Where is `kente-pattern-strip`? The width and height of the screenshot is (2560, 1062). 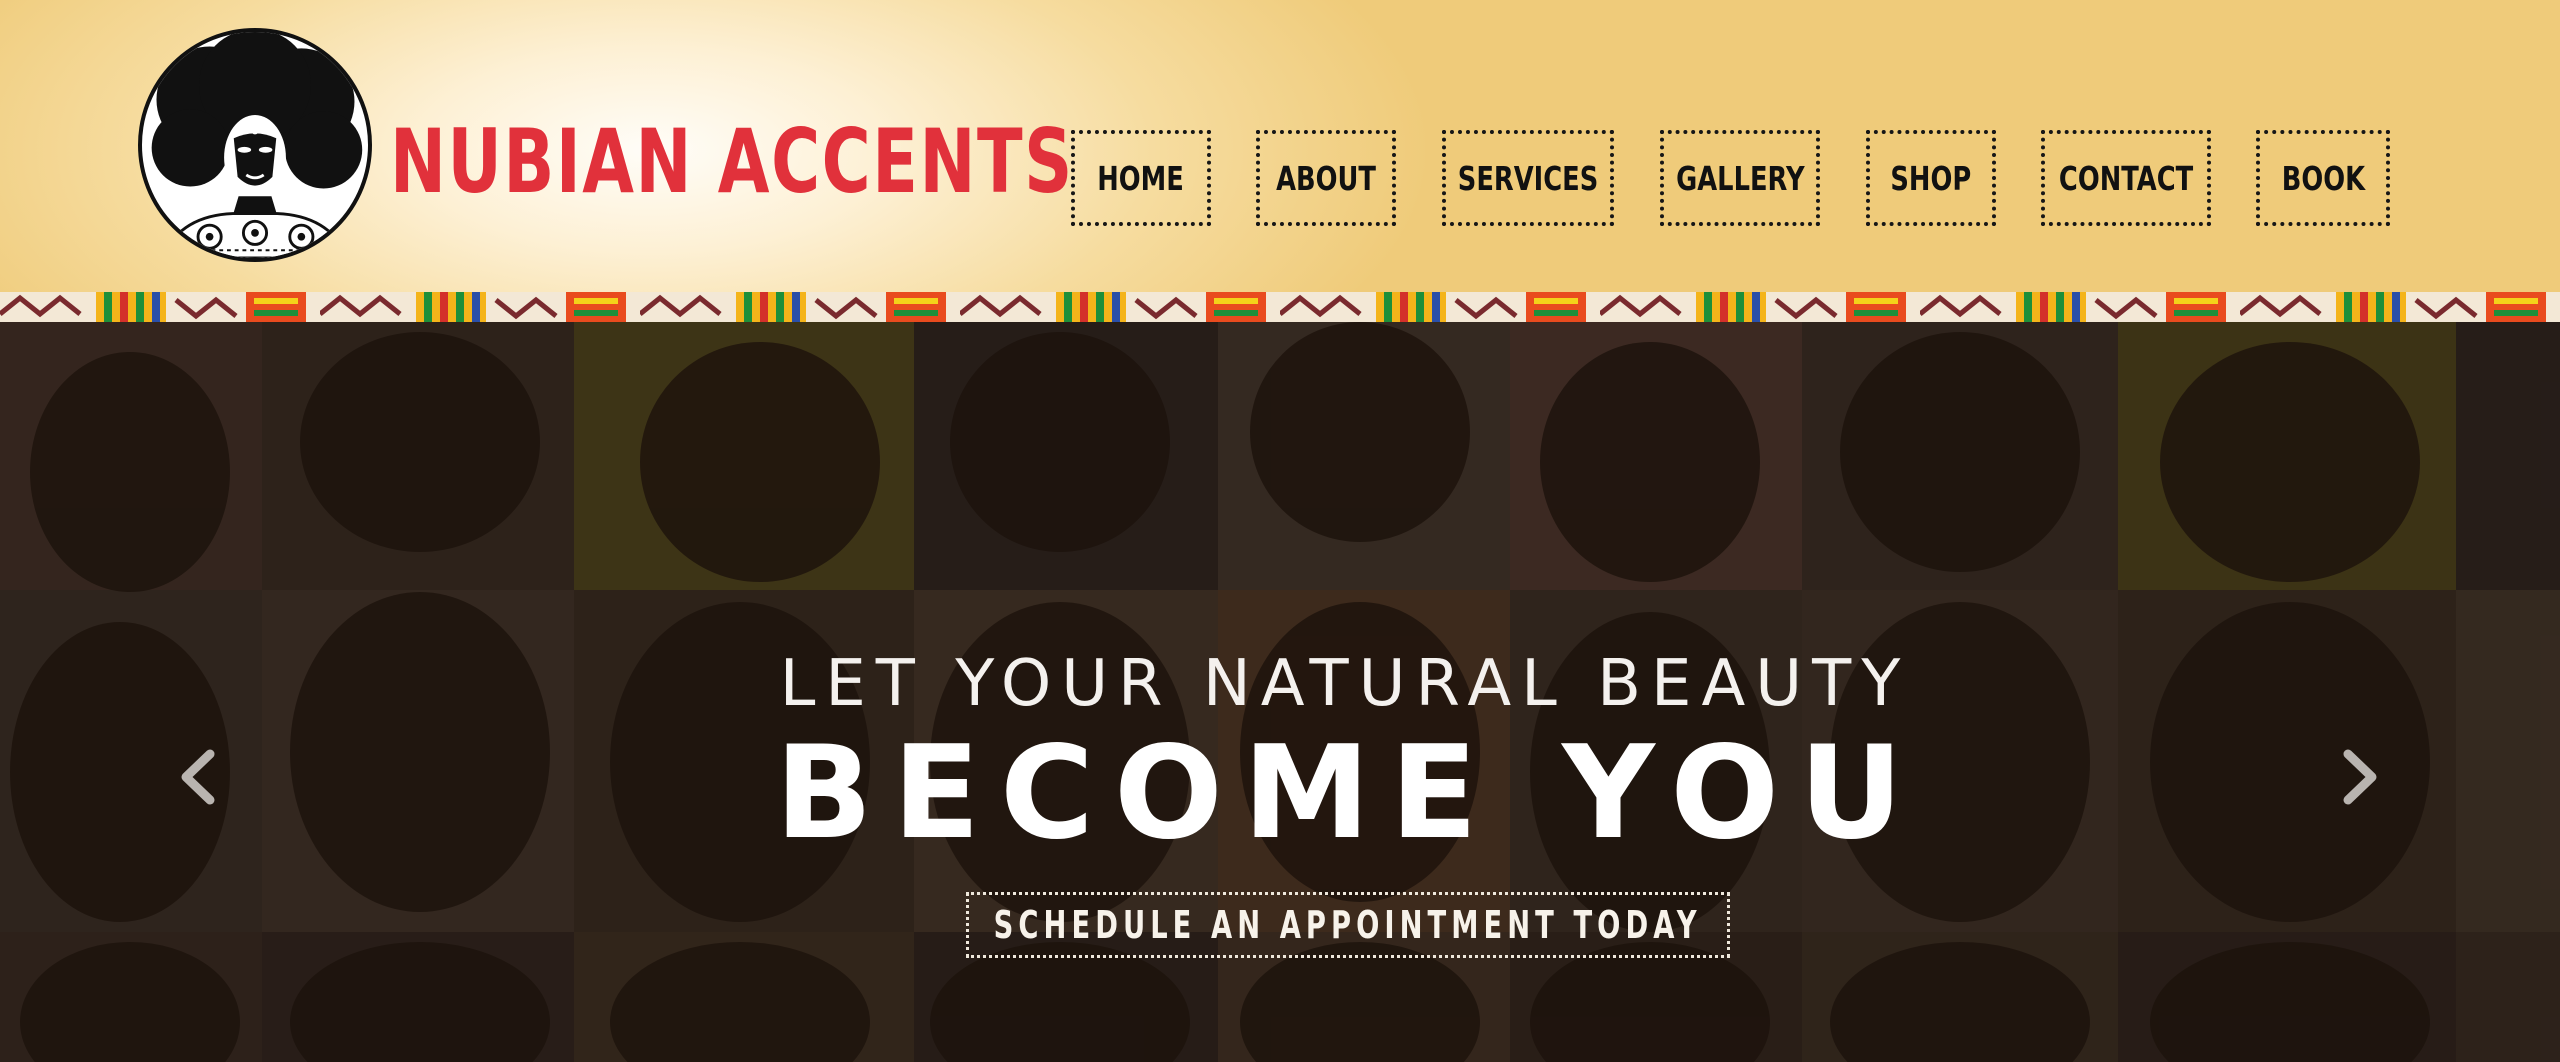
kente-pattern-strip is located at coordinates (1280, 307).